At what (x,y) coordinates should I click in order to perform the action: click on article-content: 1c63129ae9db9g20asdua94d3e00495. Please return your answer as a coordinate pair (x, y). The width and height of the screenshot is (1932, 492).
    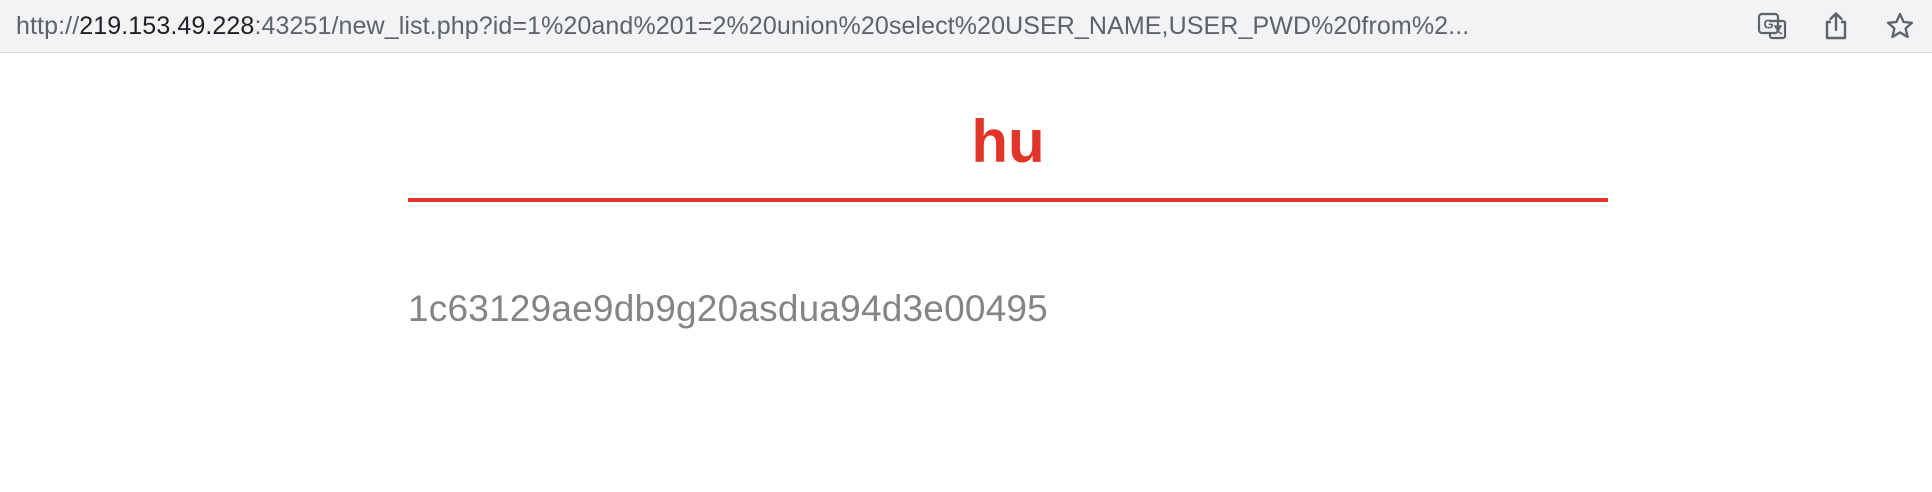
    Looking at the image, I should click on (728, 308).